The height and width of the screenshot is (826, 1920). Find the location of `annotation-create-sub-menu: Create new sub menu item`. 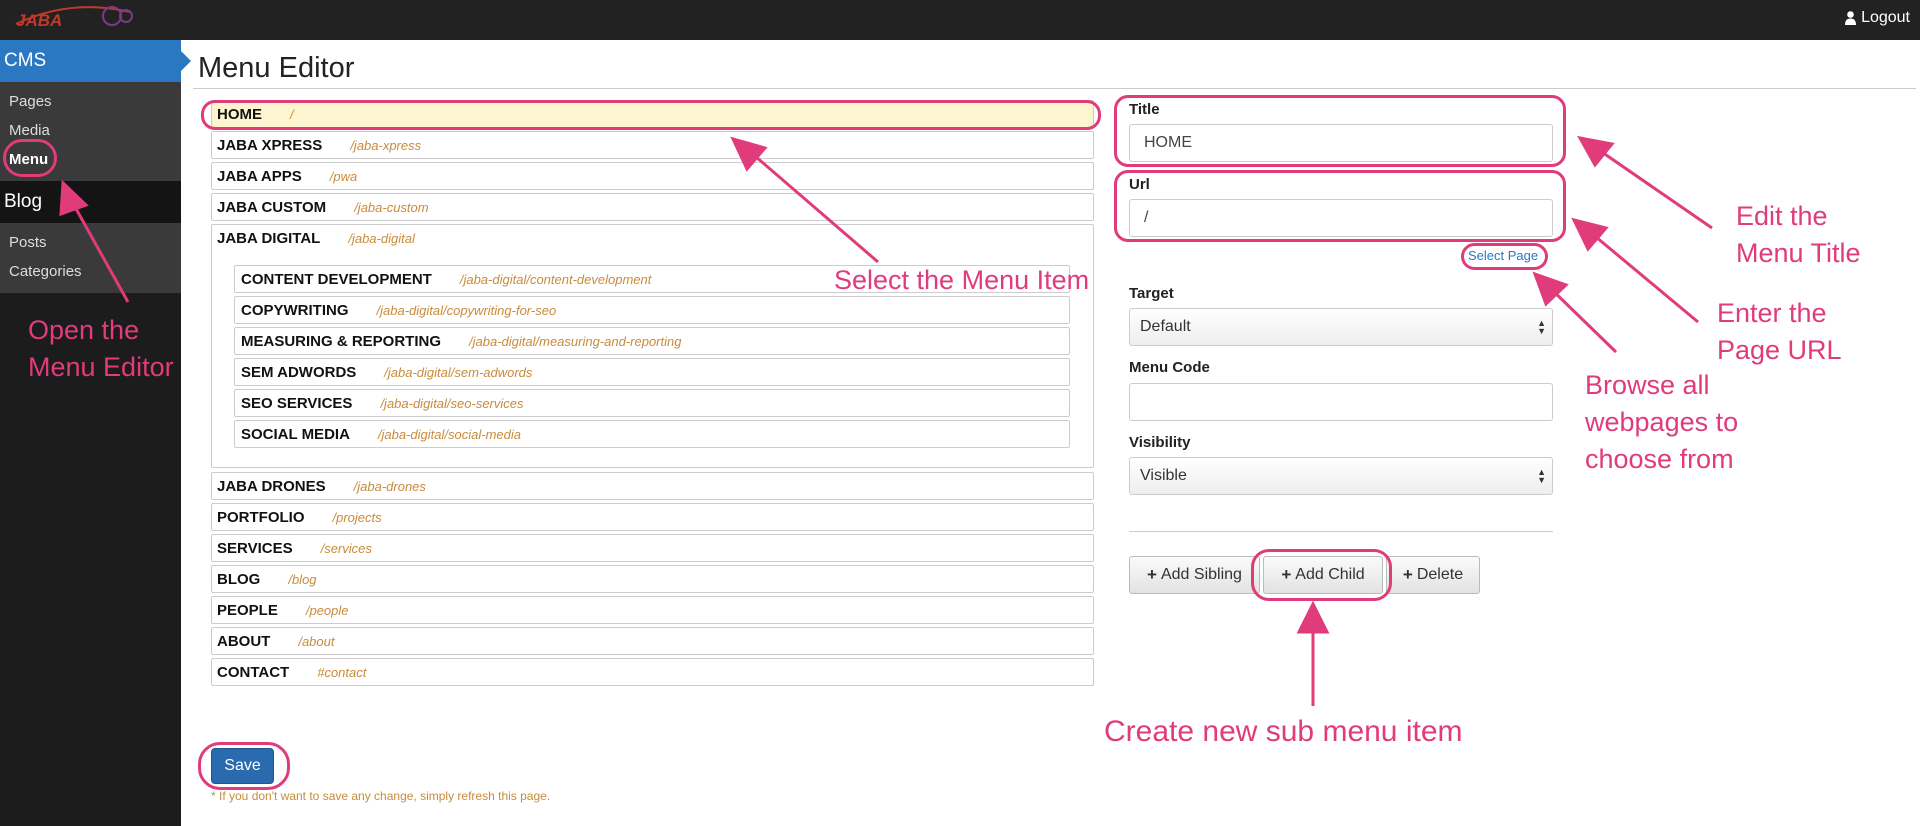

annotation-create-sub-menu: Create new sub menu item is located at coordinates (1283, 731).